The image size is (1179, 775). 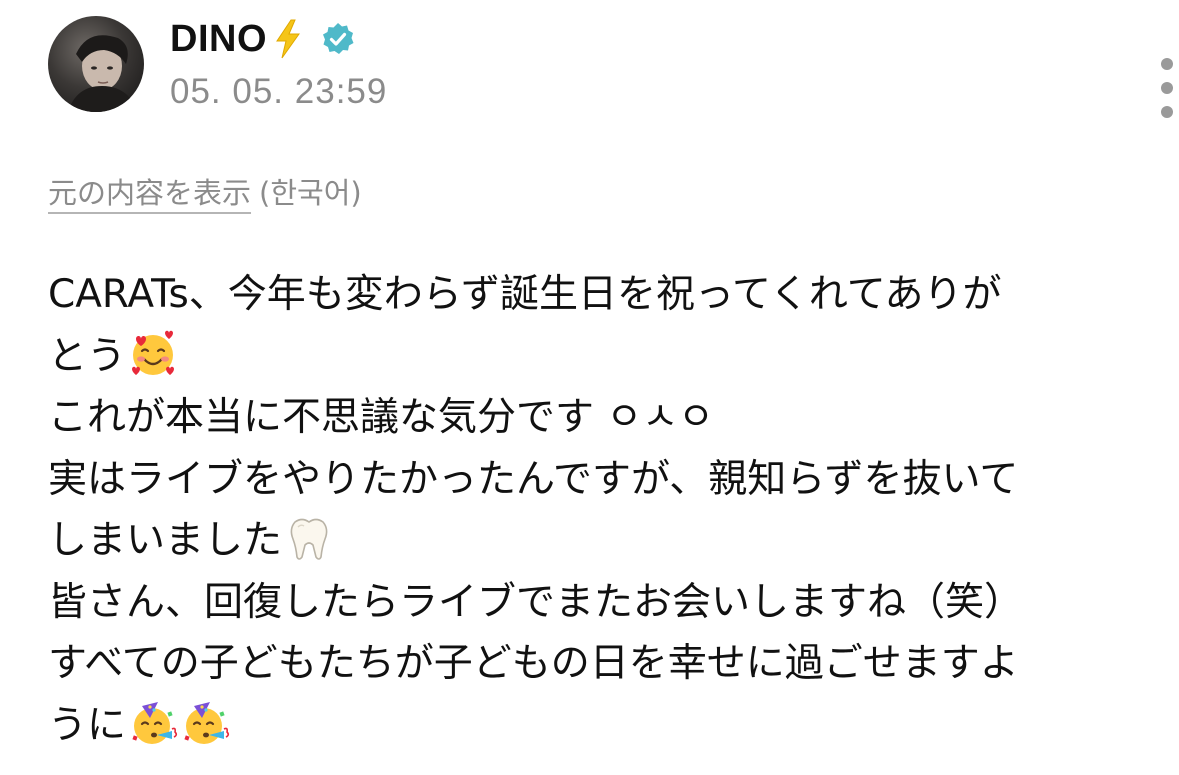 I want to click on line-text: とう, so click(x=87, y=356).